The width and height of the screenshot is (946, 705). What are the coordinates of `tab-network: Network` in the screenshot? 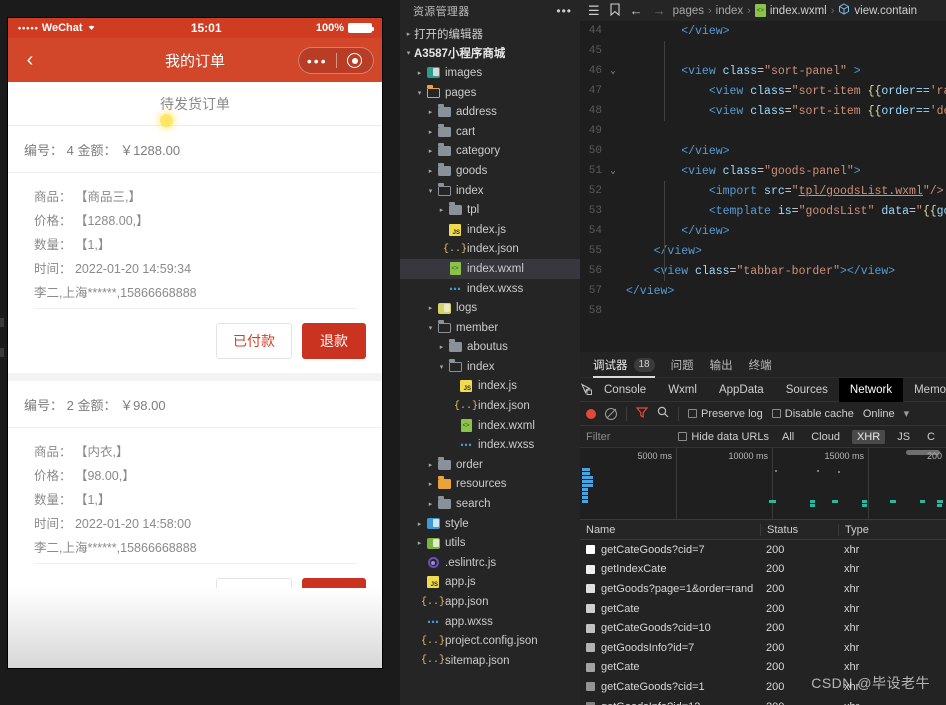 It's located at (871, 389).